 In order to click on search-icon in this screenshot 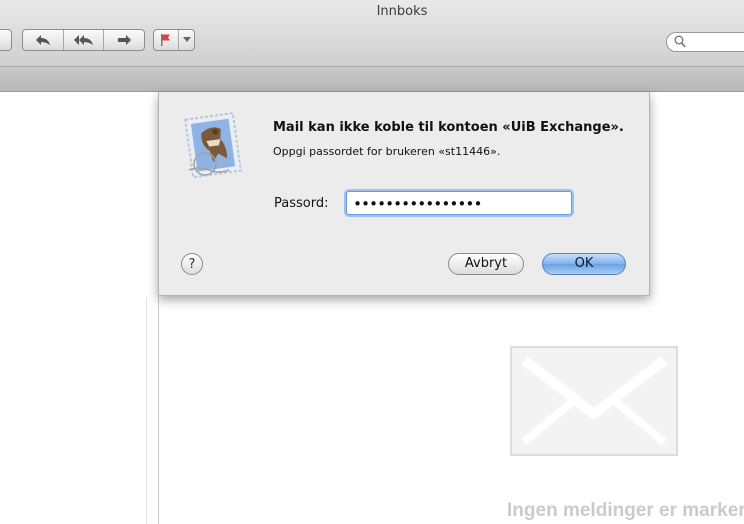, I will do `click(680, 41)`.